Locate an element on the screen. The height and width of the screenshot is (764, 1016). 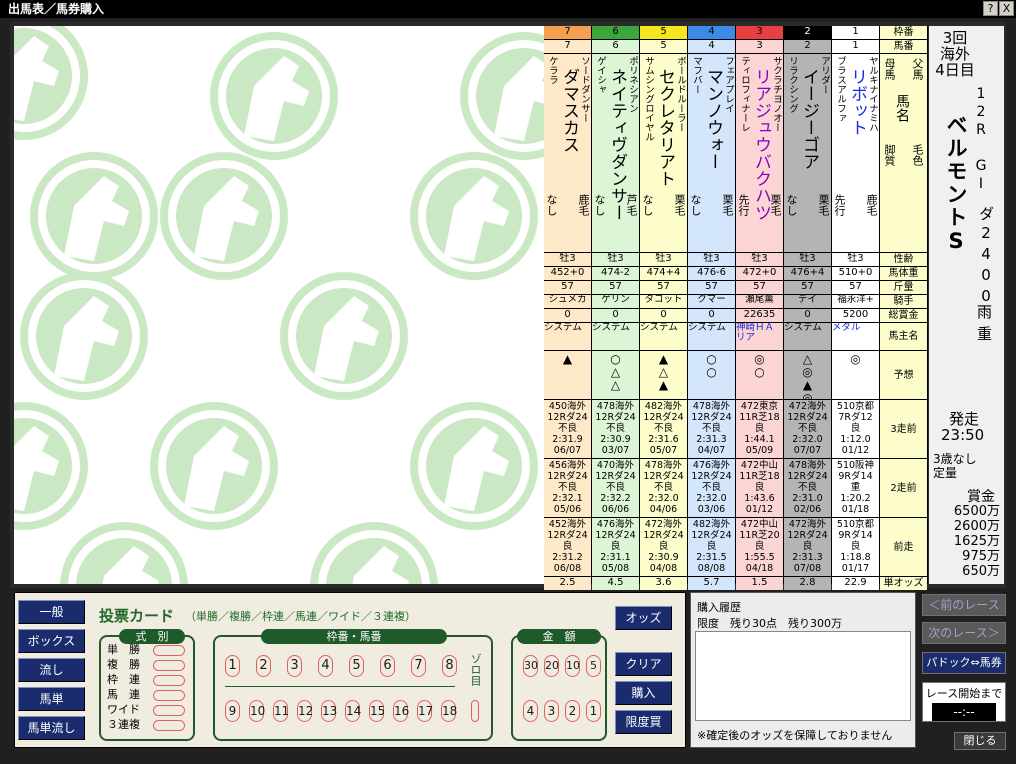
horse-main-cell: フェアプレイ マフバー マンノウォー なし 栗毛 is located at coordinates (711, 153).